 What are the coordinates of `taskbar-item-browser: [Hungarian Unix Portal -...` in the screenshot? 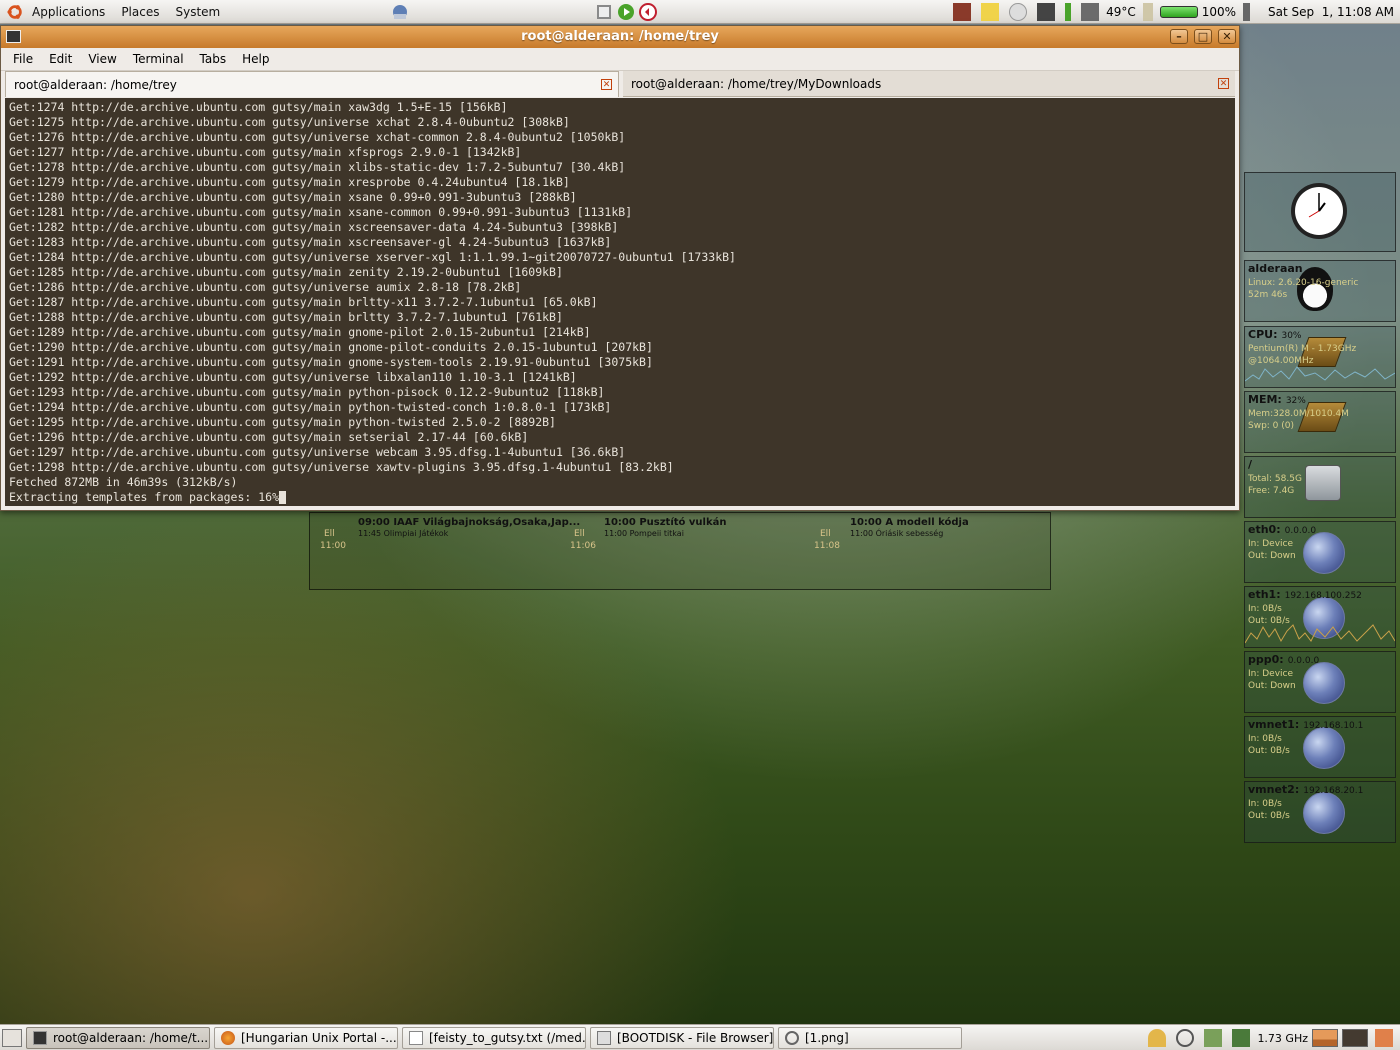 It's located at (306, 1037).